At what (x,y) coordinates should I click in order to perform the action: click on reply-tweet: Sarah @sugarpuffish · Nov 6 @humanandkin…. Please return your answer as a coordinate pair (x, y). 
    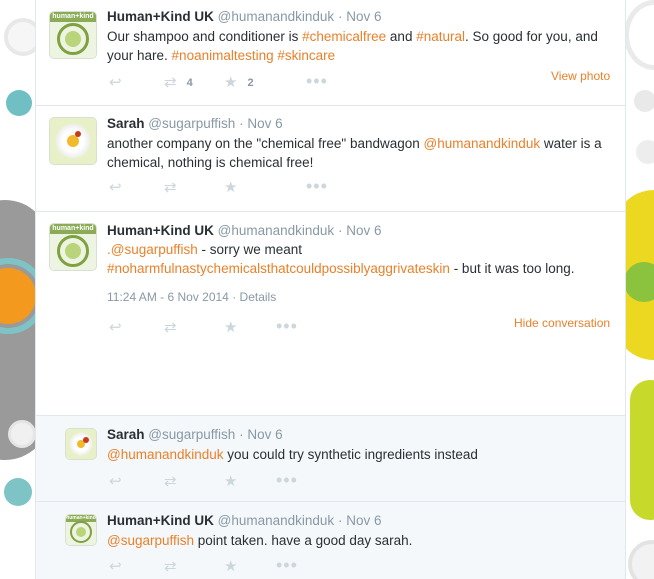
    Looking at the image, I should click on (330, 459).